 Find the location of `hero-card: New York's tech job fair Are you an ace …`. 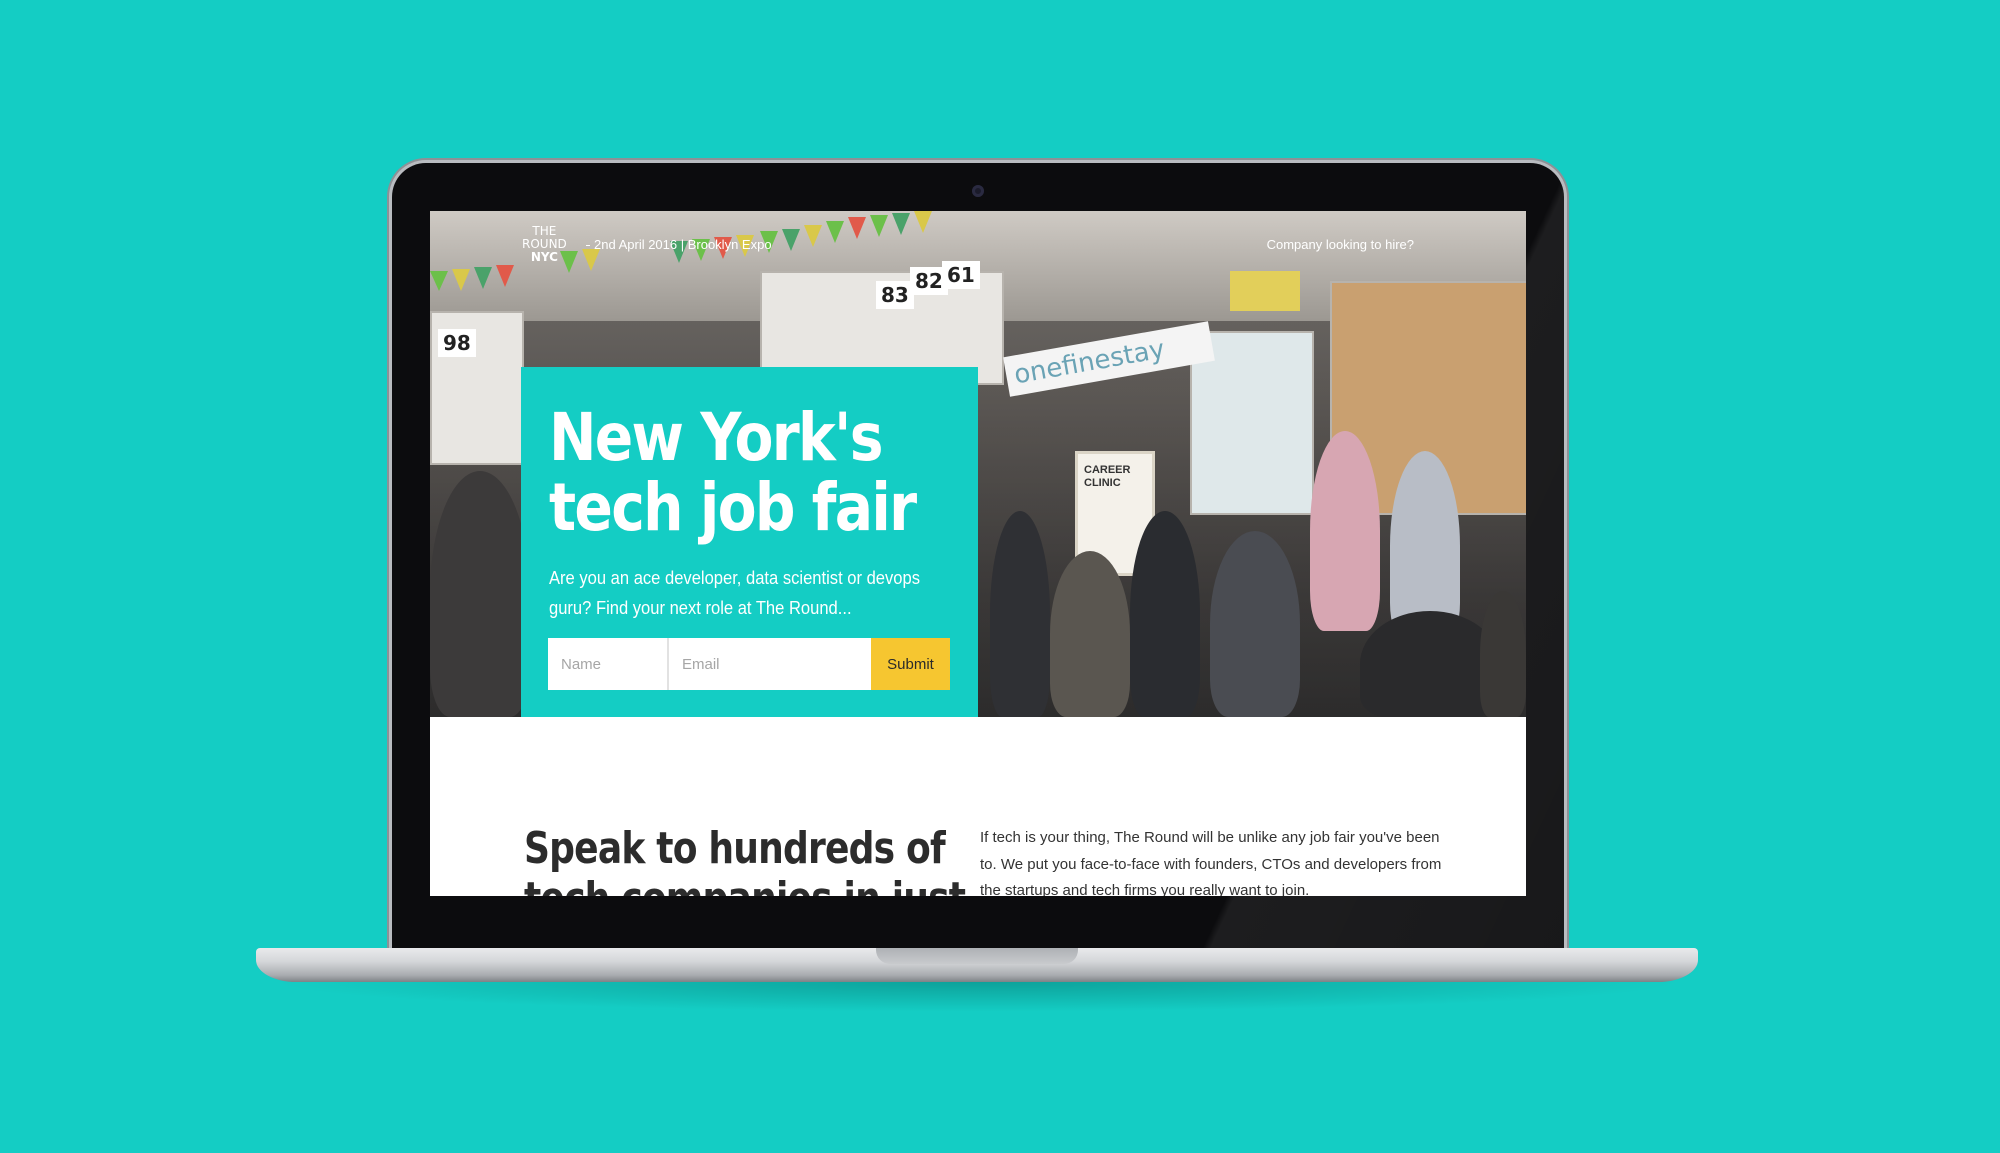

hero-card: New York's tech job fair Are you an ace … is located at coordinates (749, 542).